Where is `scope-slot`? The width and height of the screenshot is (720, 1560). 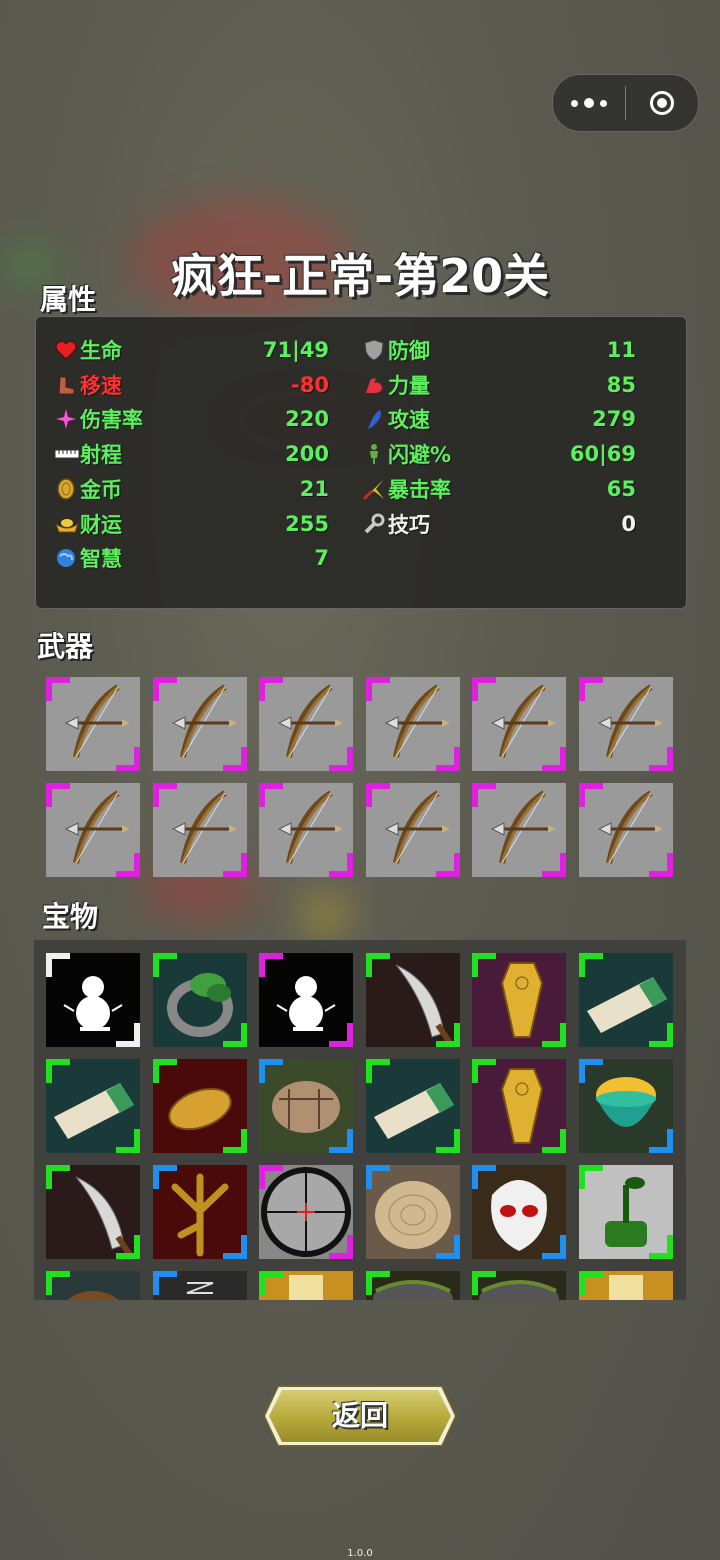 scope-slot is located at coordinates (306, 1212).